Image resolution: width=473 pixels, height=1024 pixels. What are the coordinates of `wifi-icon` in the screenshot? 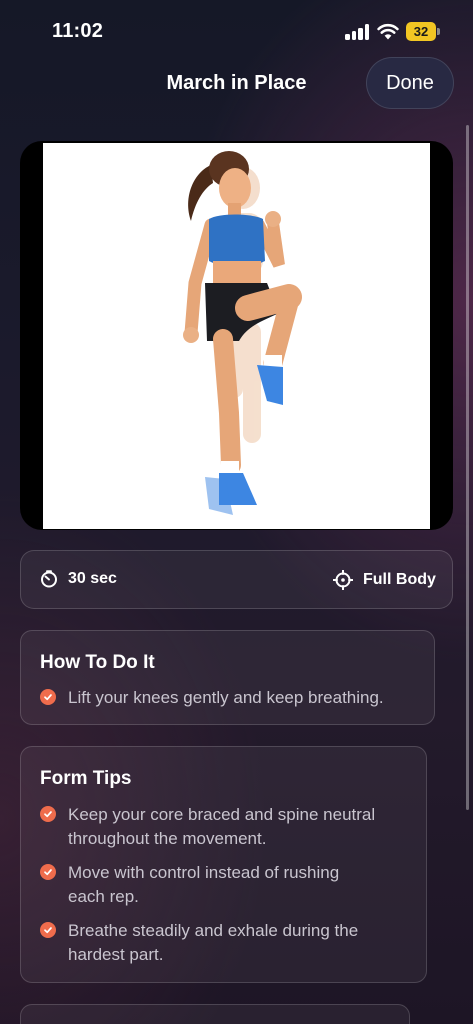 It's located at (388, 31).